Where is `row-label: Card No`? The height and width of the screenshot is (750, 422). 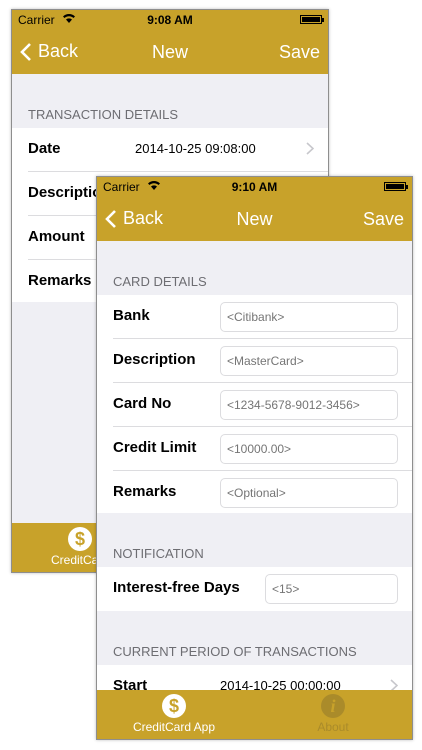
row-label: Card No is located at coordinates (142, 403).